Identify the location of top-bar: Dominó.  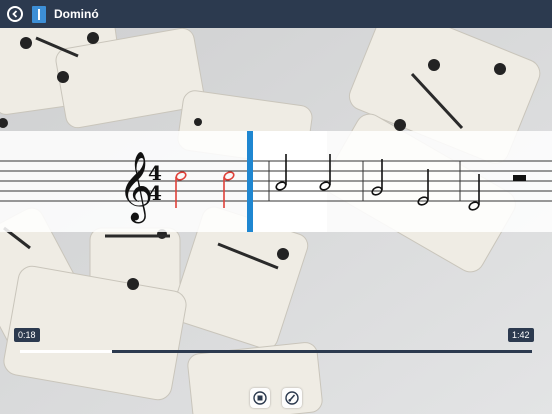
(276, 14).